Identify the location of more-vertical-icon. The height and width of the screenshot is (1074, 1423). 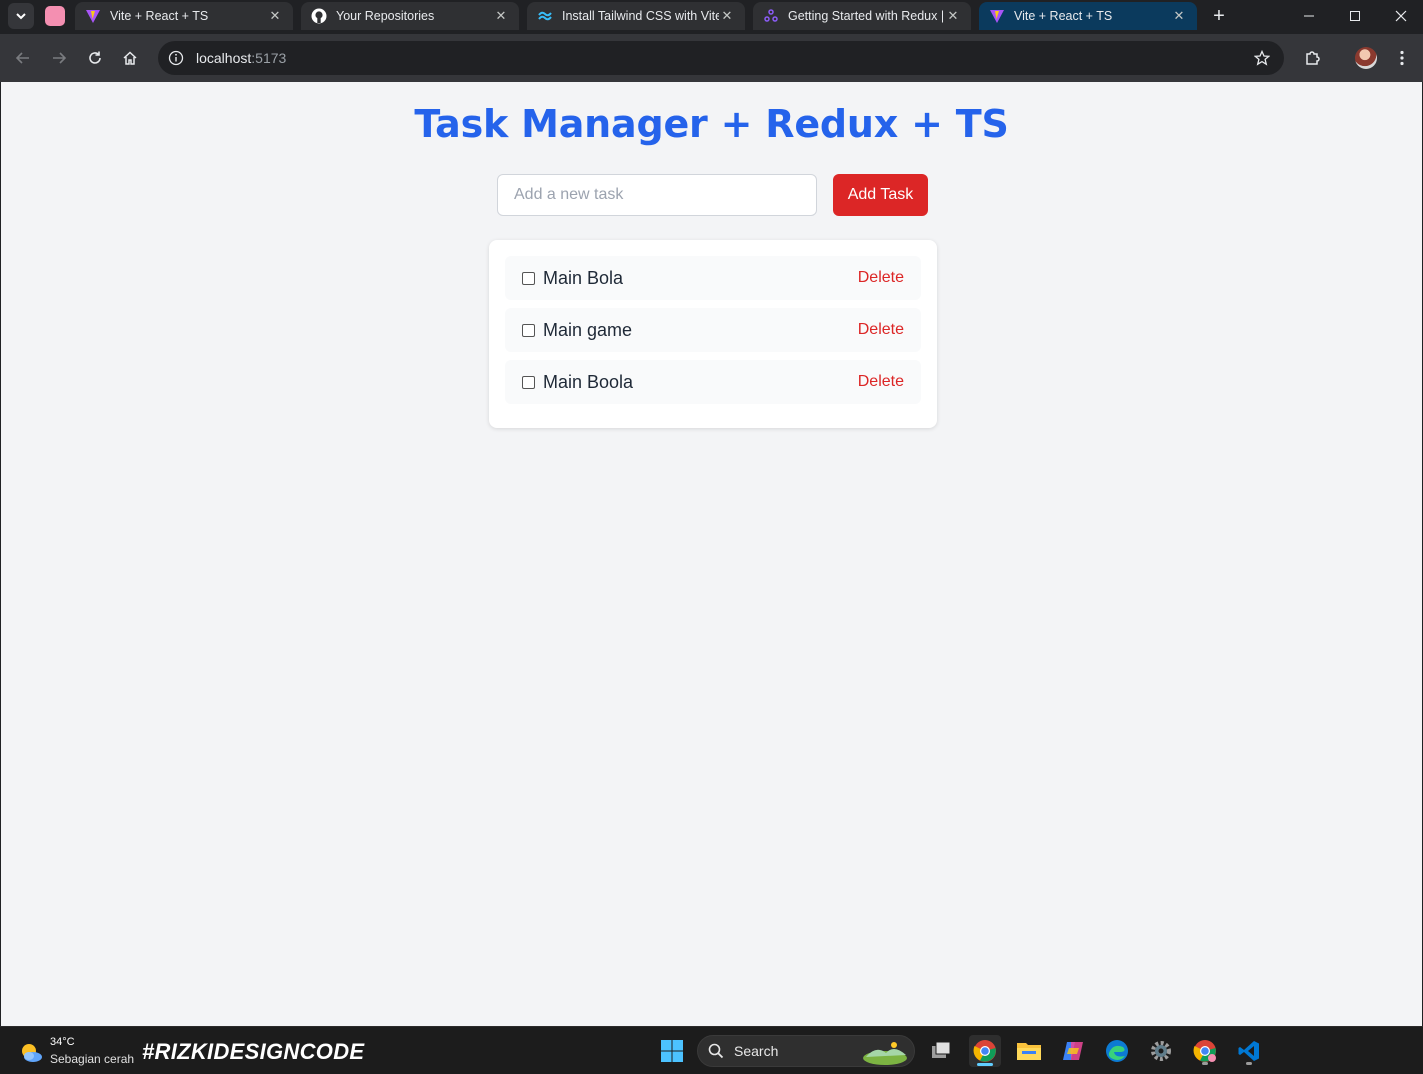
(1402, 58).